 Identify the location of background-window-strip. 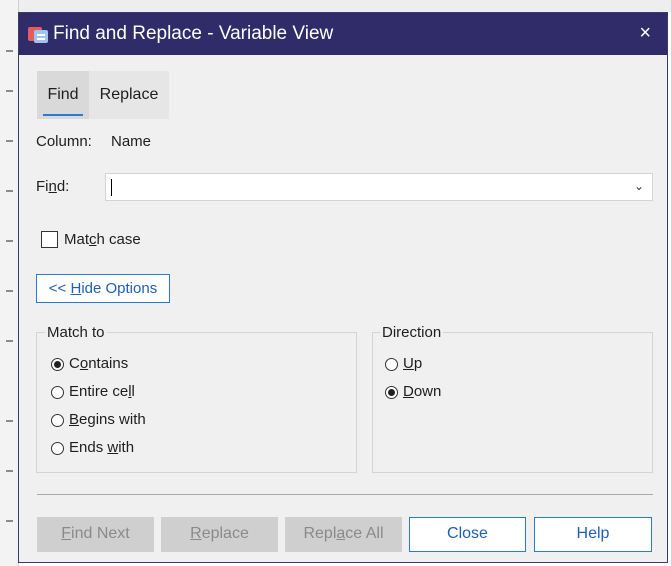
(344, 6).